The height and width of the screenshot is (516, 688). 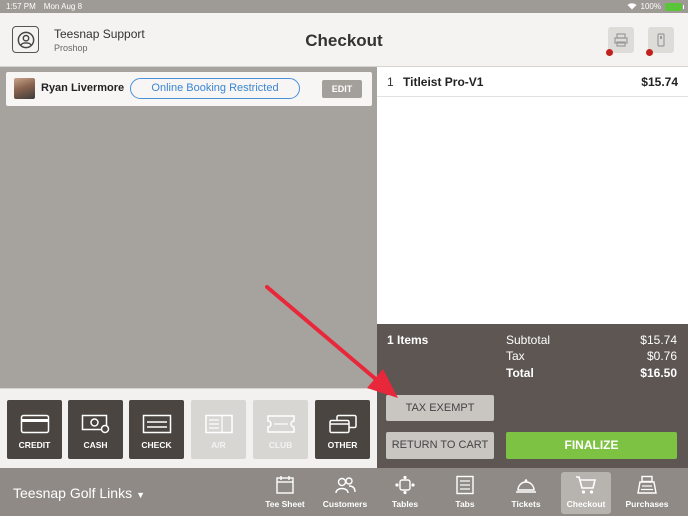 I want to click on credit-label: CREDIT, so click(x=34, y=445).